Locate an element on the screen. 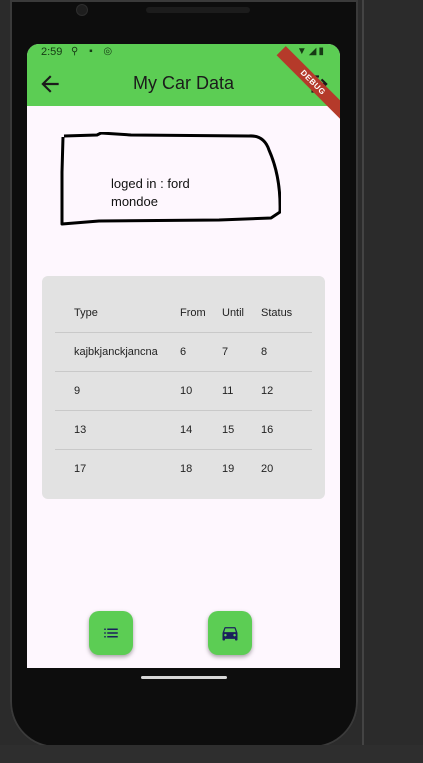 This screenshot has width=423, height=763. table-cell: 20 is located at coordinates (286, 468).